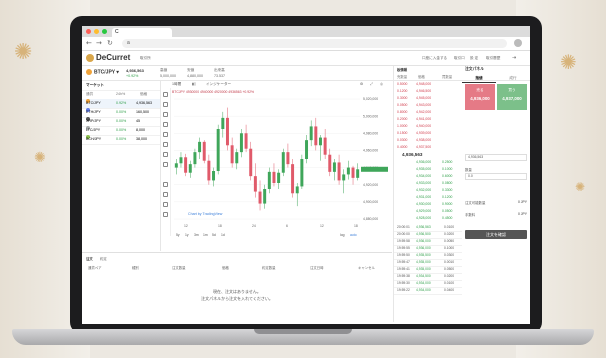 The width and height of the screenshot is (606, 358). Describe the element at coordinates (428, 197) in the screenshot. I see `orderbook-bid-row: 4,931,000 0.1200` at that location.